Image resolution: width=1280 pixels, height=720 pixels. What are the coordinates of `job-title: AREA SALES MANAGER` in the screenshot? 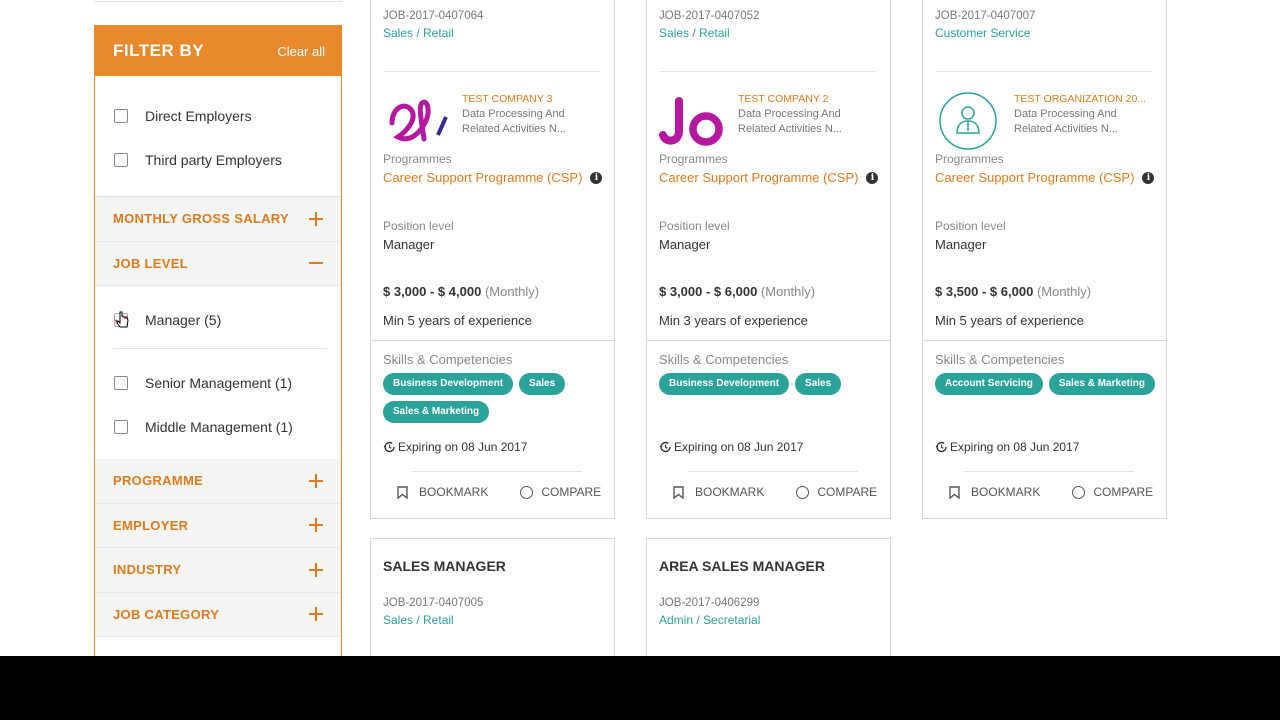 It's located at (742, 566).